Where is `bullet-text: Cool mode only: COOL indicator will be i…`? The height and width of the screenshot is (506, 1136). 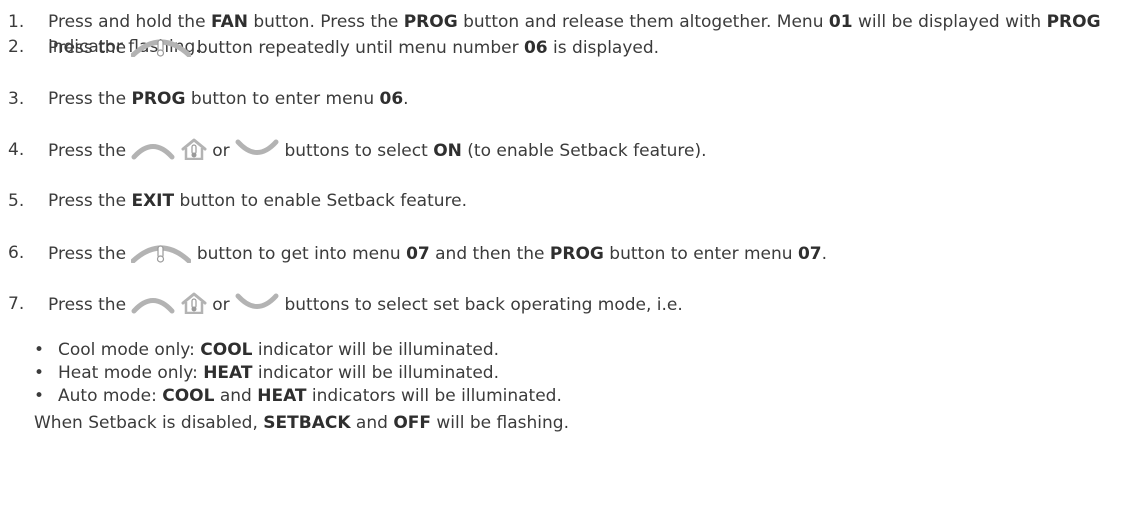
bullet-text: Cool mode only: COOL indicator will be i… is located at coordinates (278, 350).